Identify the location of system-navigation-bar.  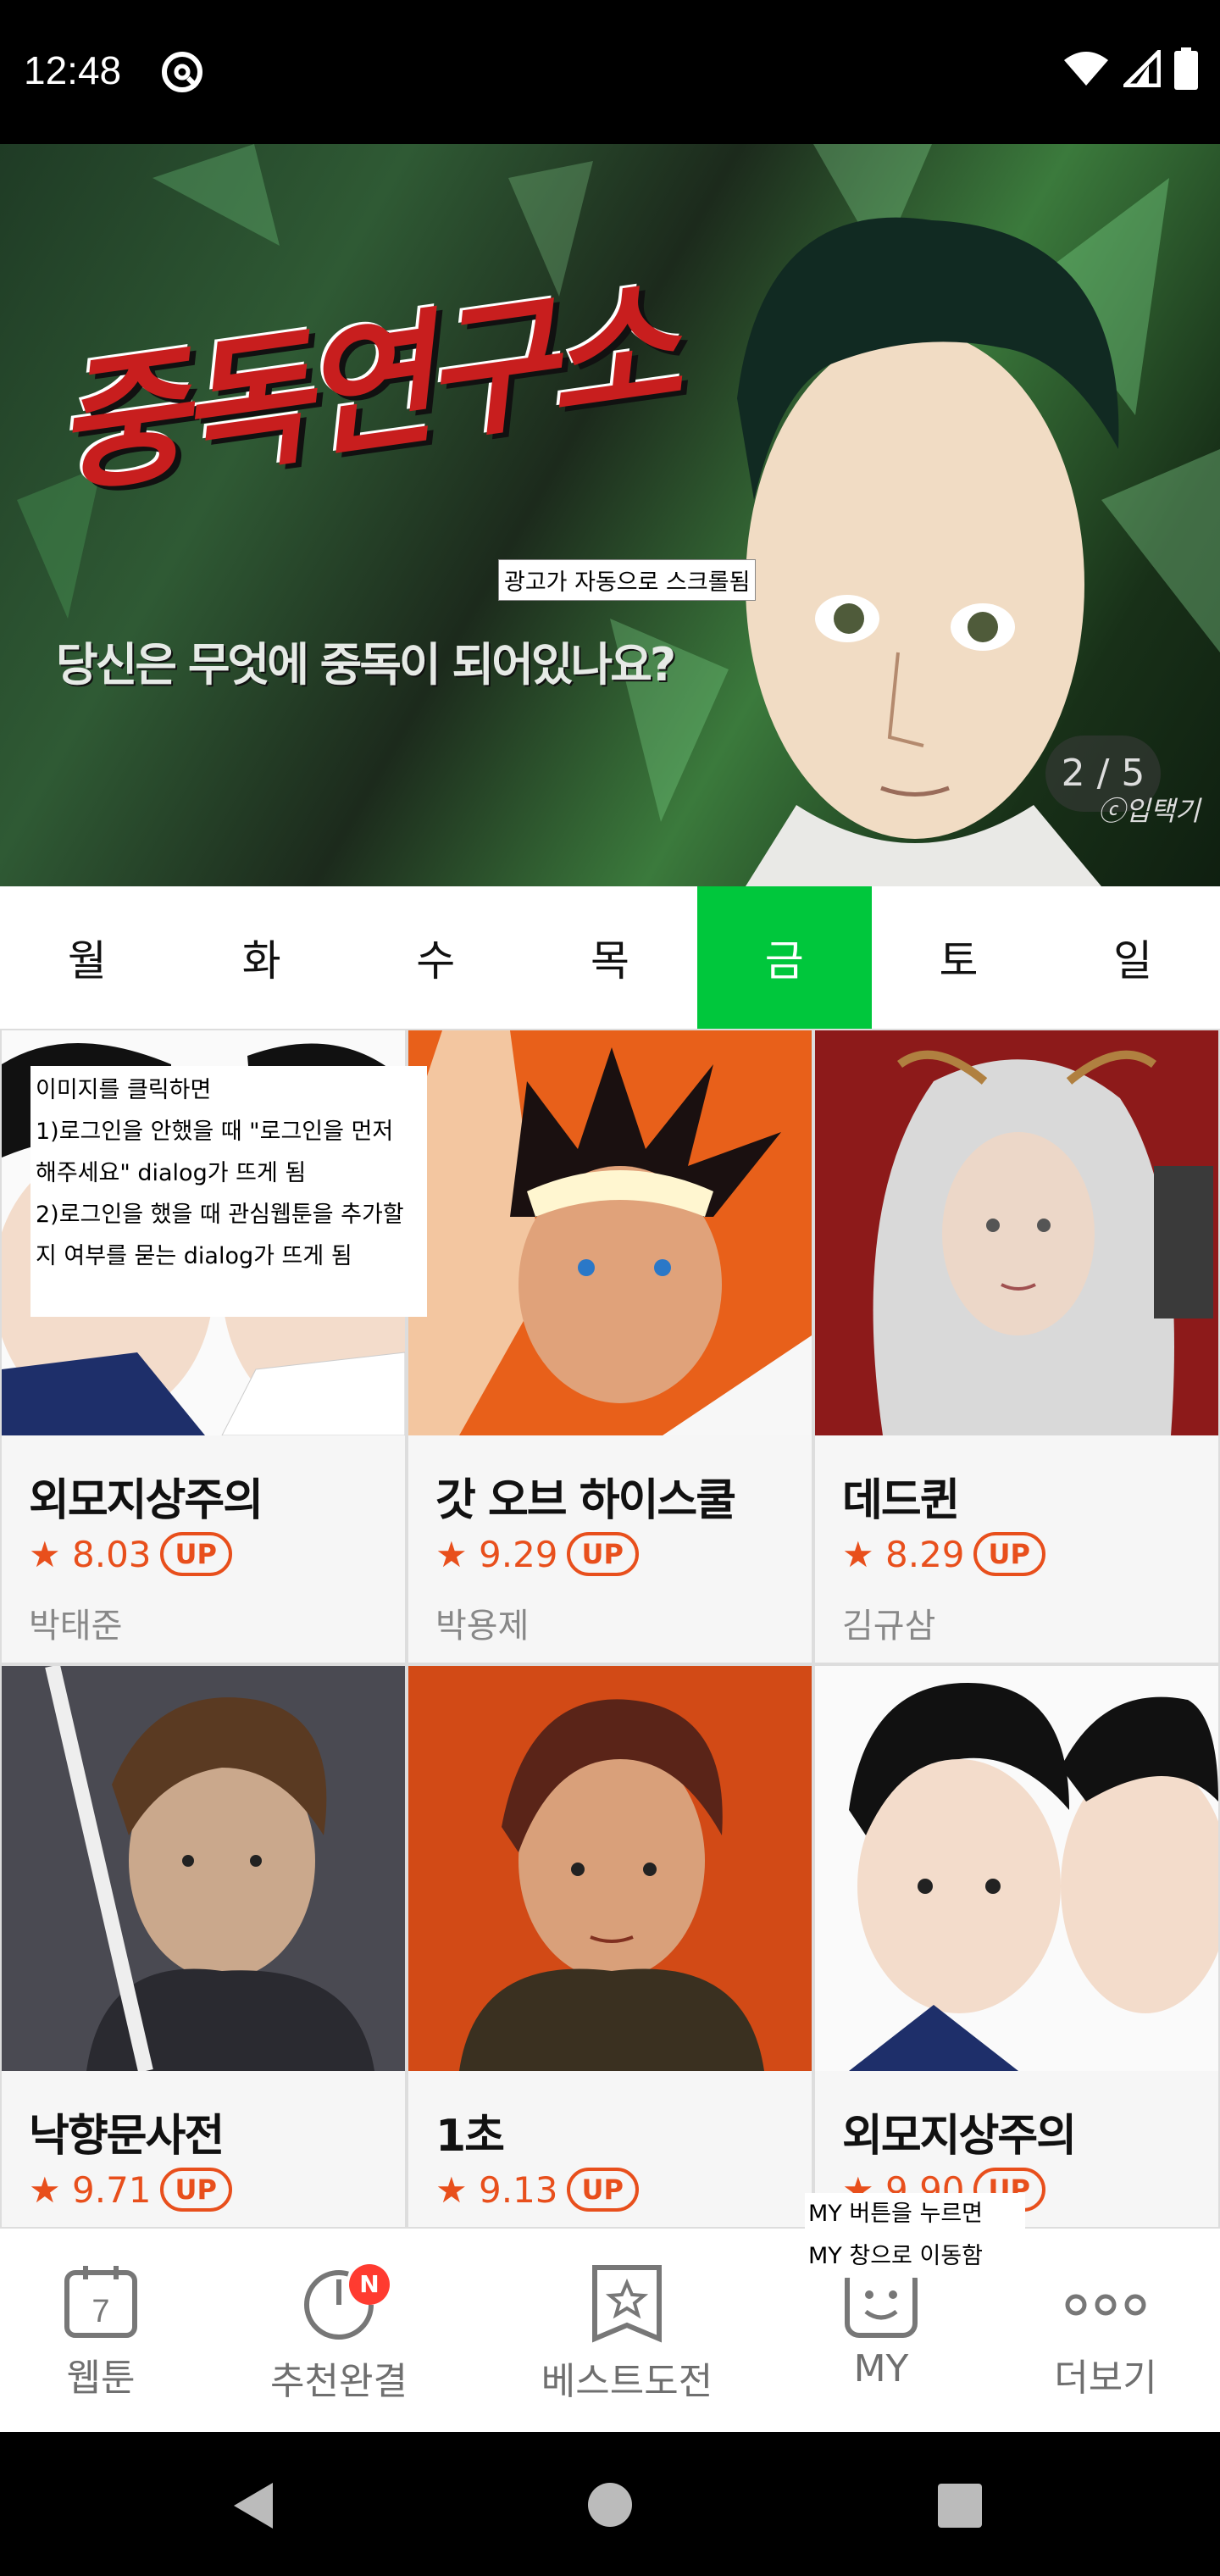
(610, 2504).